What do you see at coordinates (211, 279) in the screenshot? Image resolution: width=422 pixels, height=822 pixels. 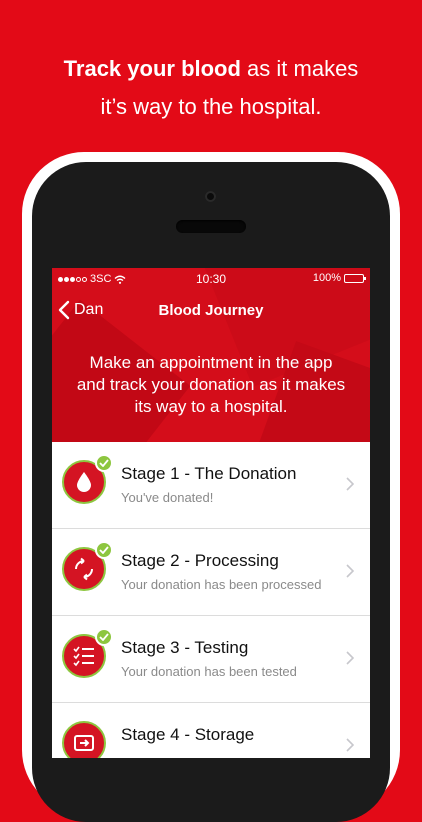 I see `status-bar: 3SC 10:30 100%` at bounding box center [211, 279].